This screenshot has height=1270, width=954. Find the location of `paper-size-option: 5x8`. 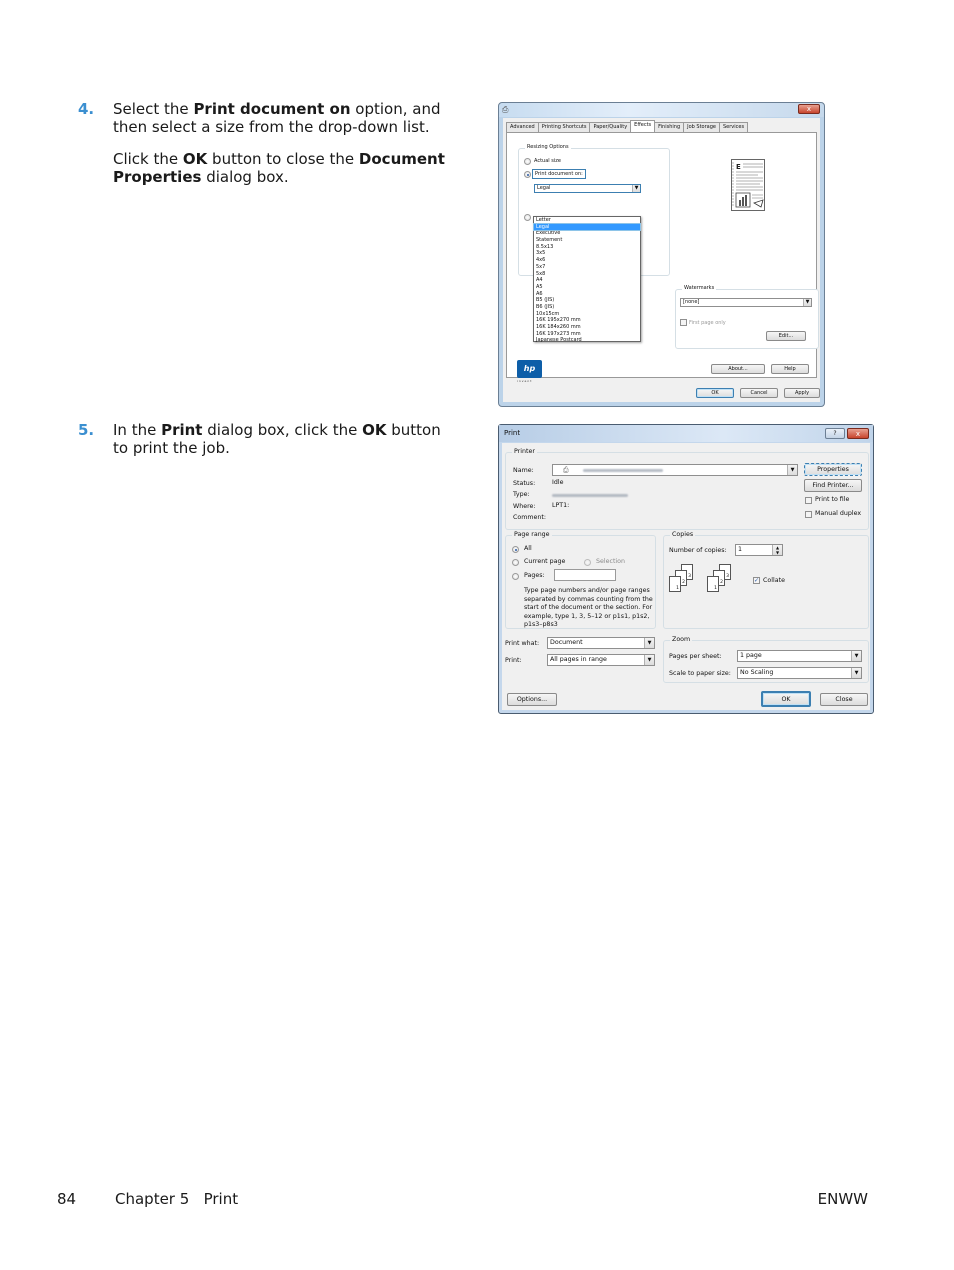

paper-size-option: 5x8 is located at coordinates (587, 274).